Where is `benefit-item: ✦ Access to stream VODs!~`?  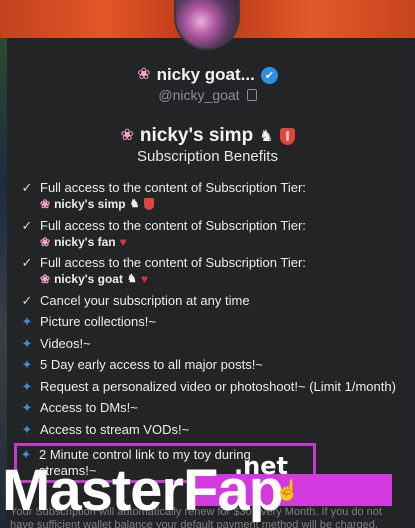
benefit-item: ✦ Access to stream VODs!~ is located at coordinates (210, 430).